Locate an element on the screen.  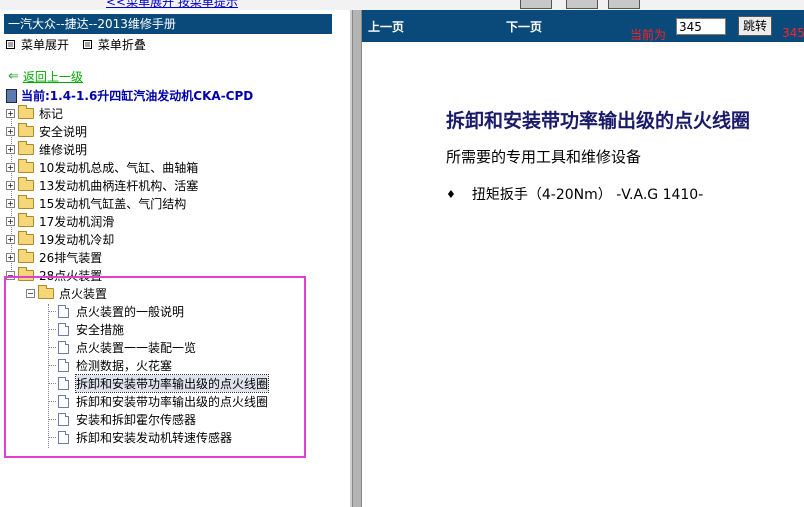
tree-item-label: 10发动机总成、气缸、曲轴箱 is located at coordinates (119, 167).